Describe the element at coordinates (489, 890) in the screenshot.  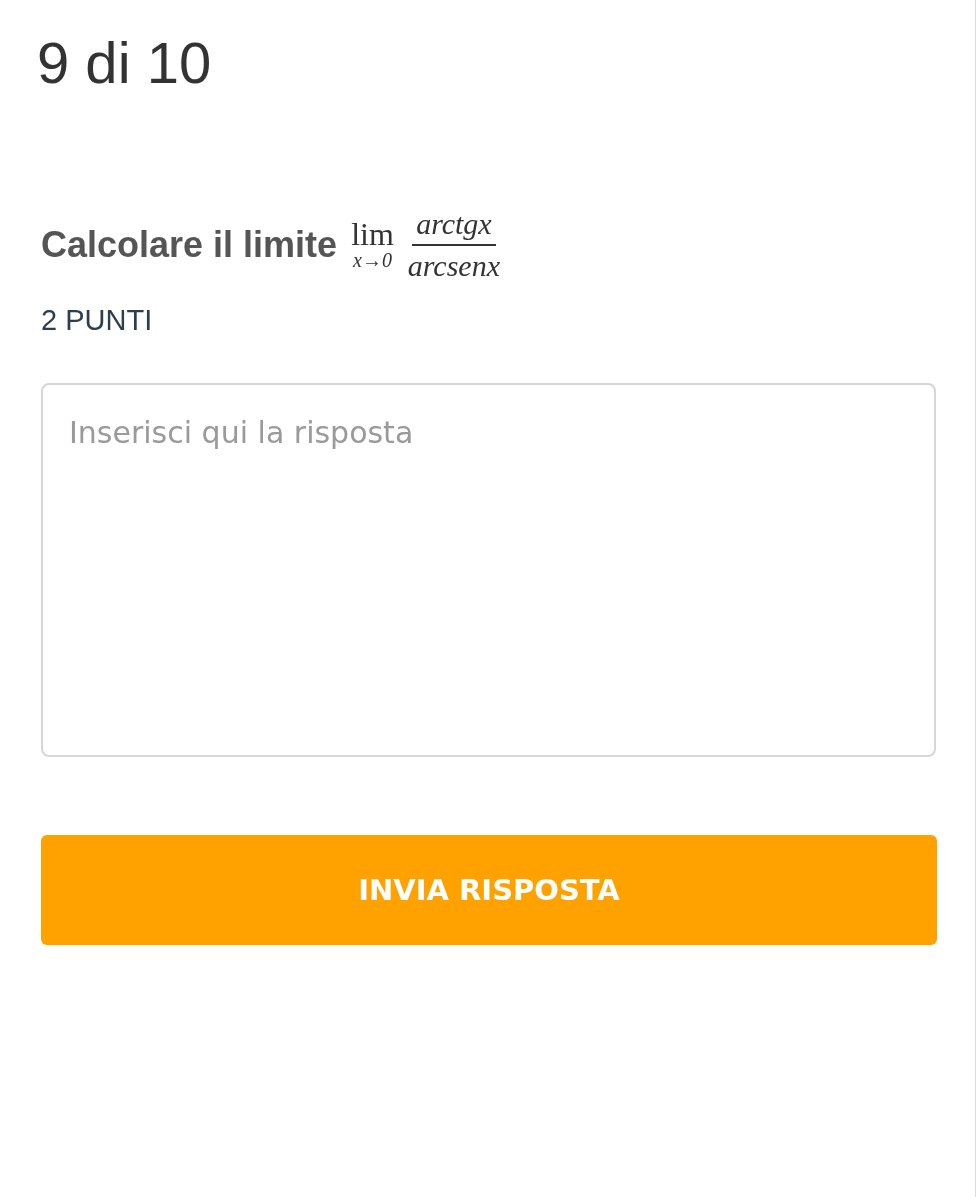
I see `submit-button: INVIA RISPOSTA` at that location.